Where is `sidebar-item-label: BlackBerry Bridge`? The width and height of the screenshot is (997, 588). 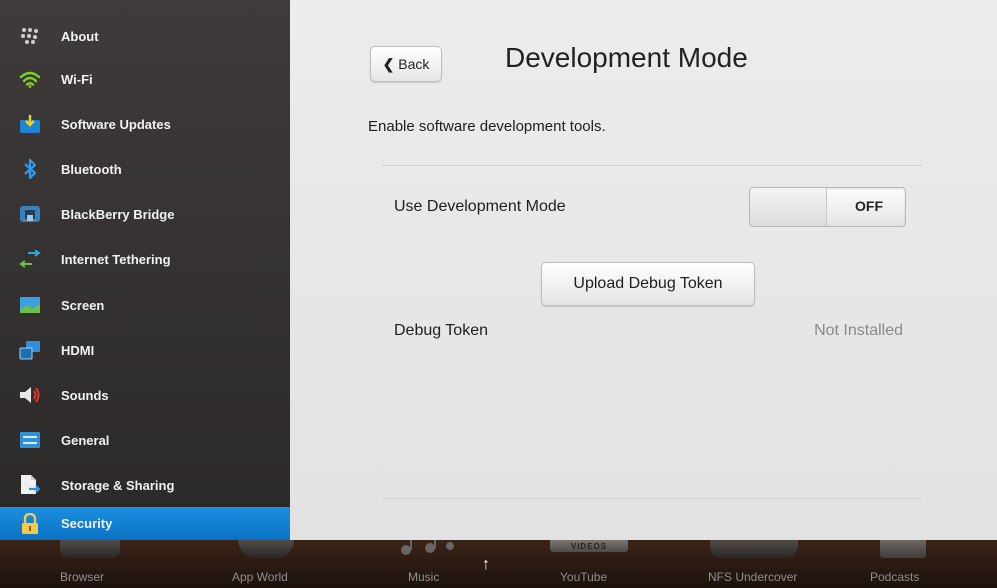 sidebar-item-label: BlackBerry Bridge is located at coordinates (118, 214).